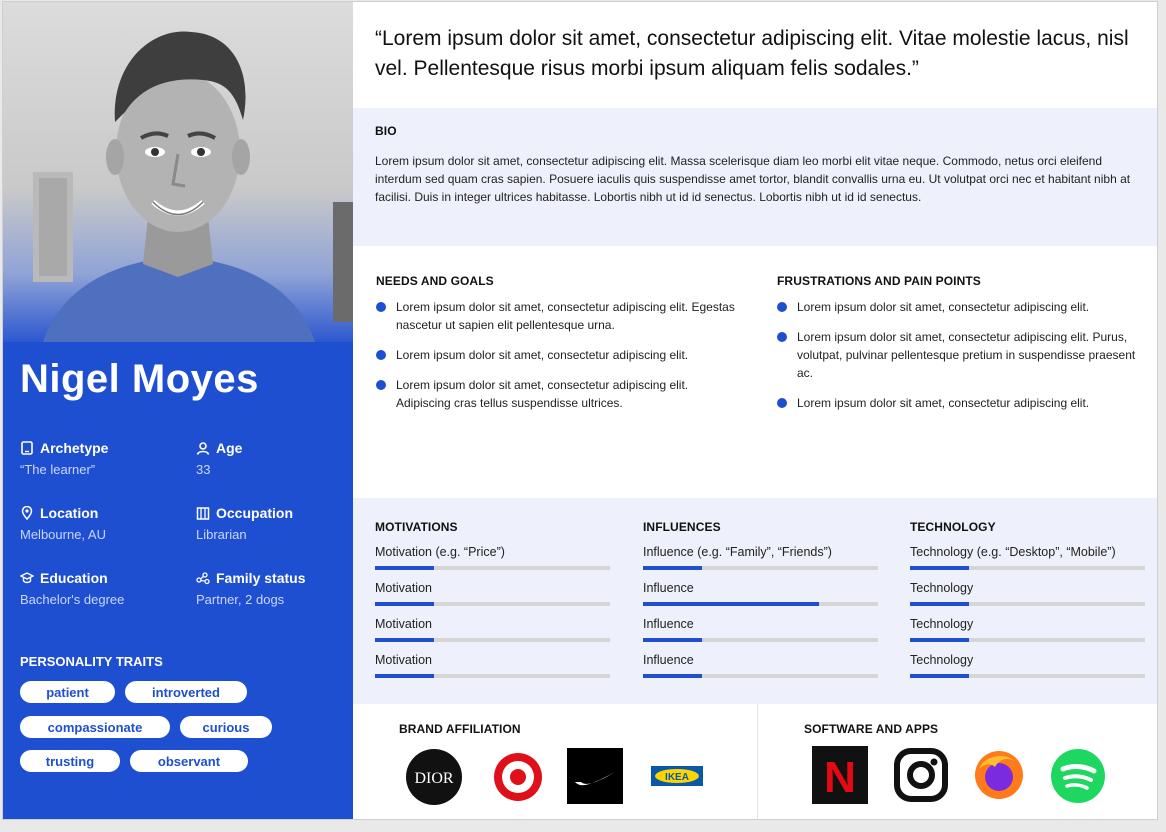 The height and width of the screenshot is (832, 1166). I want to click on attribute-occupation: Occupation Librarian, so click(281, 523).